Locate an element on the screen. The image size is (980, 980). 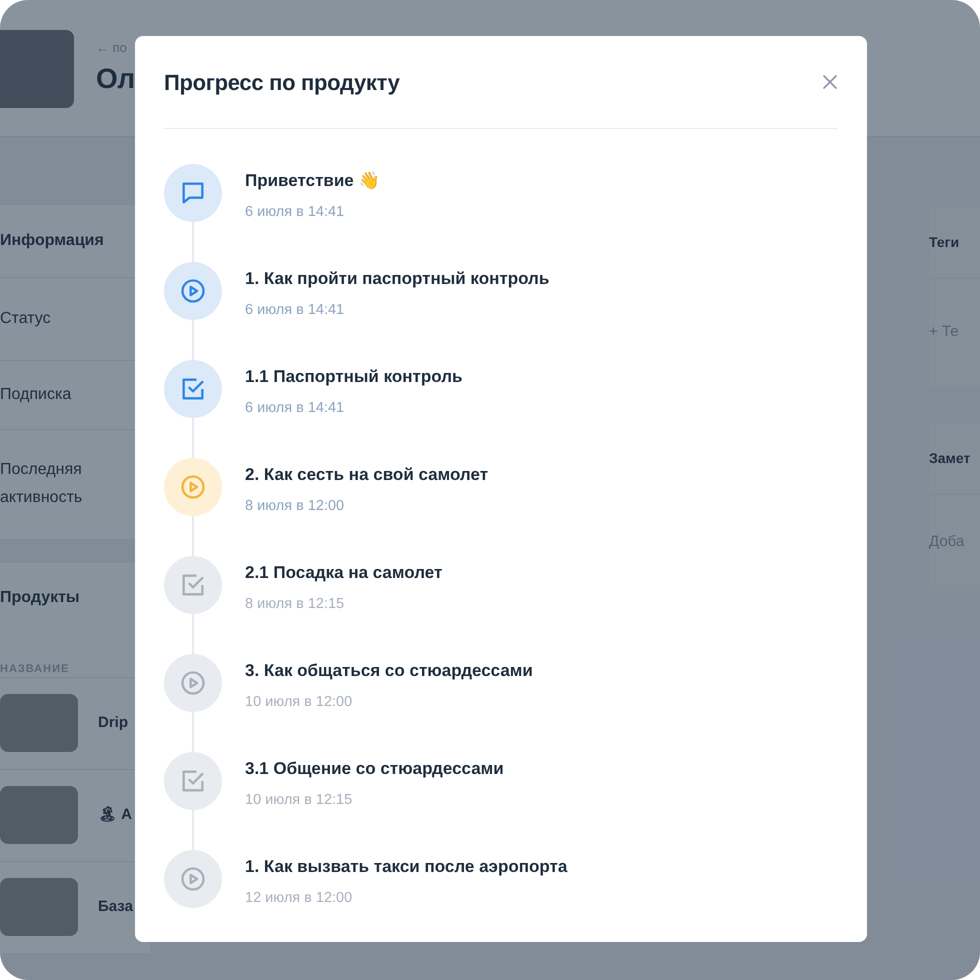
section-title: Теги is located at coordinates (944, 242).